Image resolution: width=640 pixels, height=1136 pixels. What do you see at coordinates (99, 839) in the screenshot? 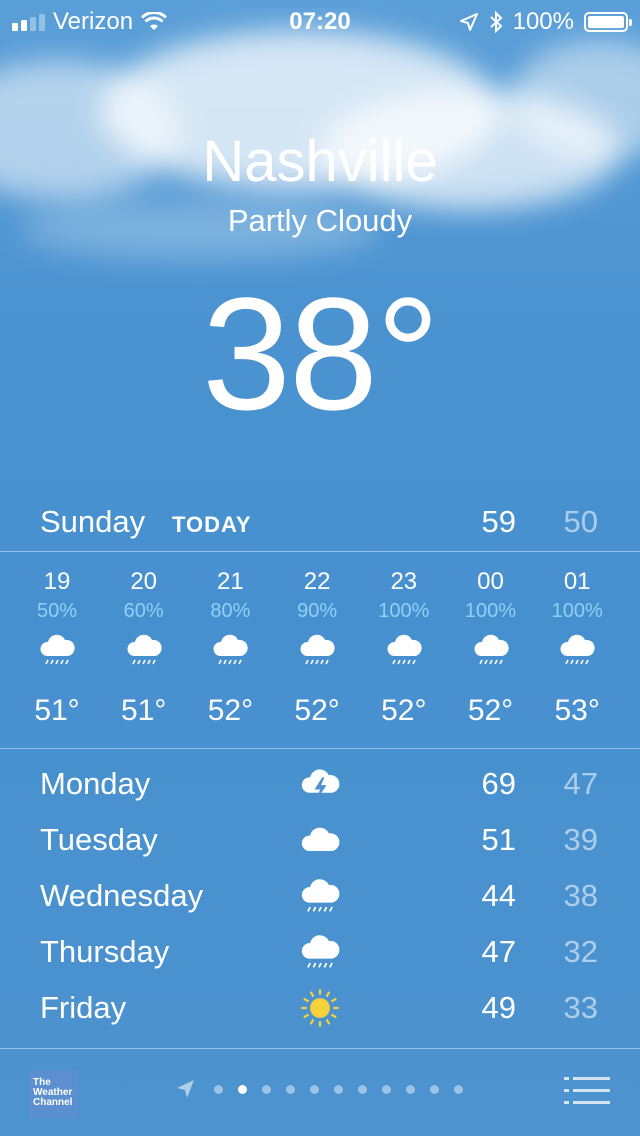
I see `day-name: Tuesday` at bounding box center [99, 839].